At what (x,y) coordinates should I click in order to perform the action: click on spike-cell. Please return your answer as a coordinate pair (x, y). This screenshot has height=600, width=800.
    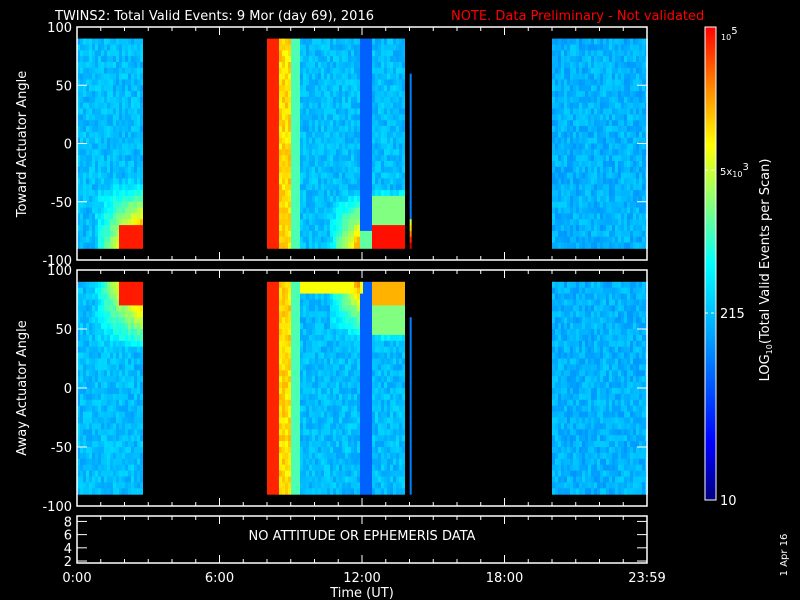
    Looking at the image, I should click on (410, 216).